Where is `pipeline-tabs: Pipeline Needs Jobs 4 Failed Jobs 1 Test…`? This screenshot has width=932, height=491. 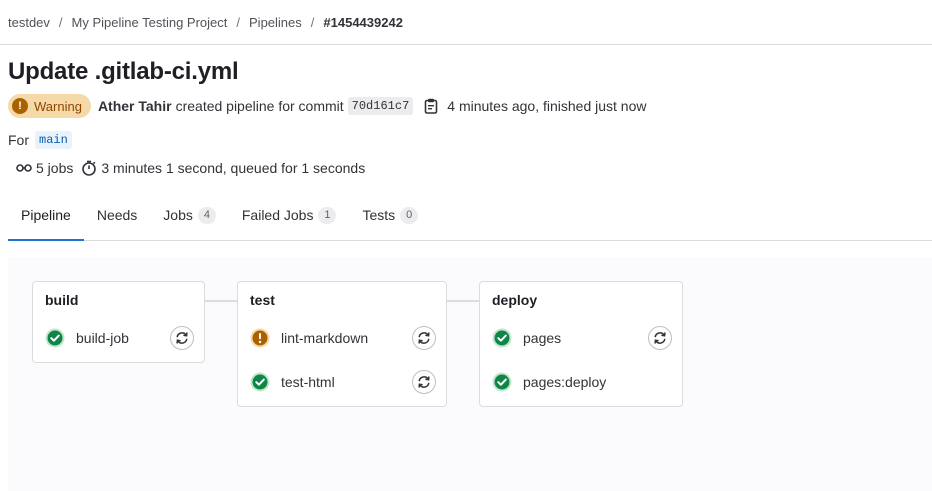
pipeline-tabs: Pipeline Needs Jobs 4 Failed Jobs 1 Test… is located at coordinates (470, 215).